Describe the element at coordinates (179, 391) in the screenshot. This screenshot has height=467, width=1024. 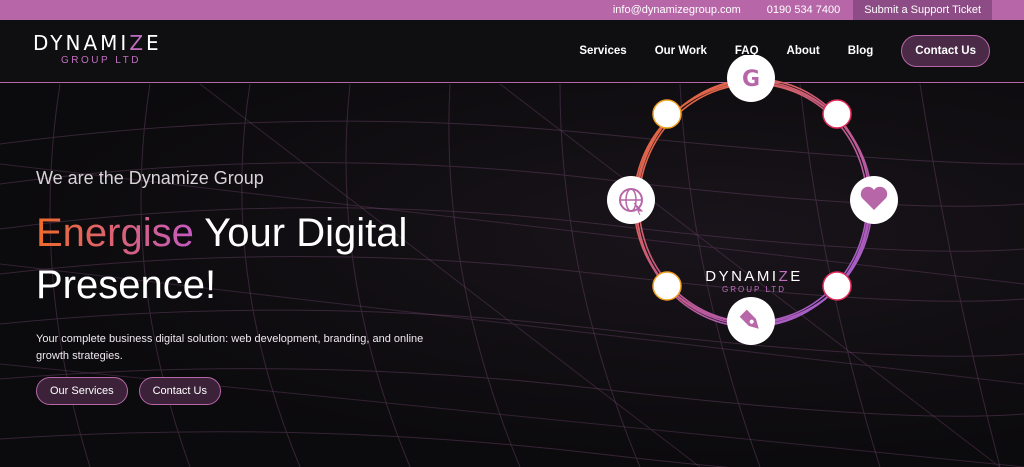
I see `contact-us-hero-button: Contact Us` at that location.